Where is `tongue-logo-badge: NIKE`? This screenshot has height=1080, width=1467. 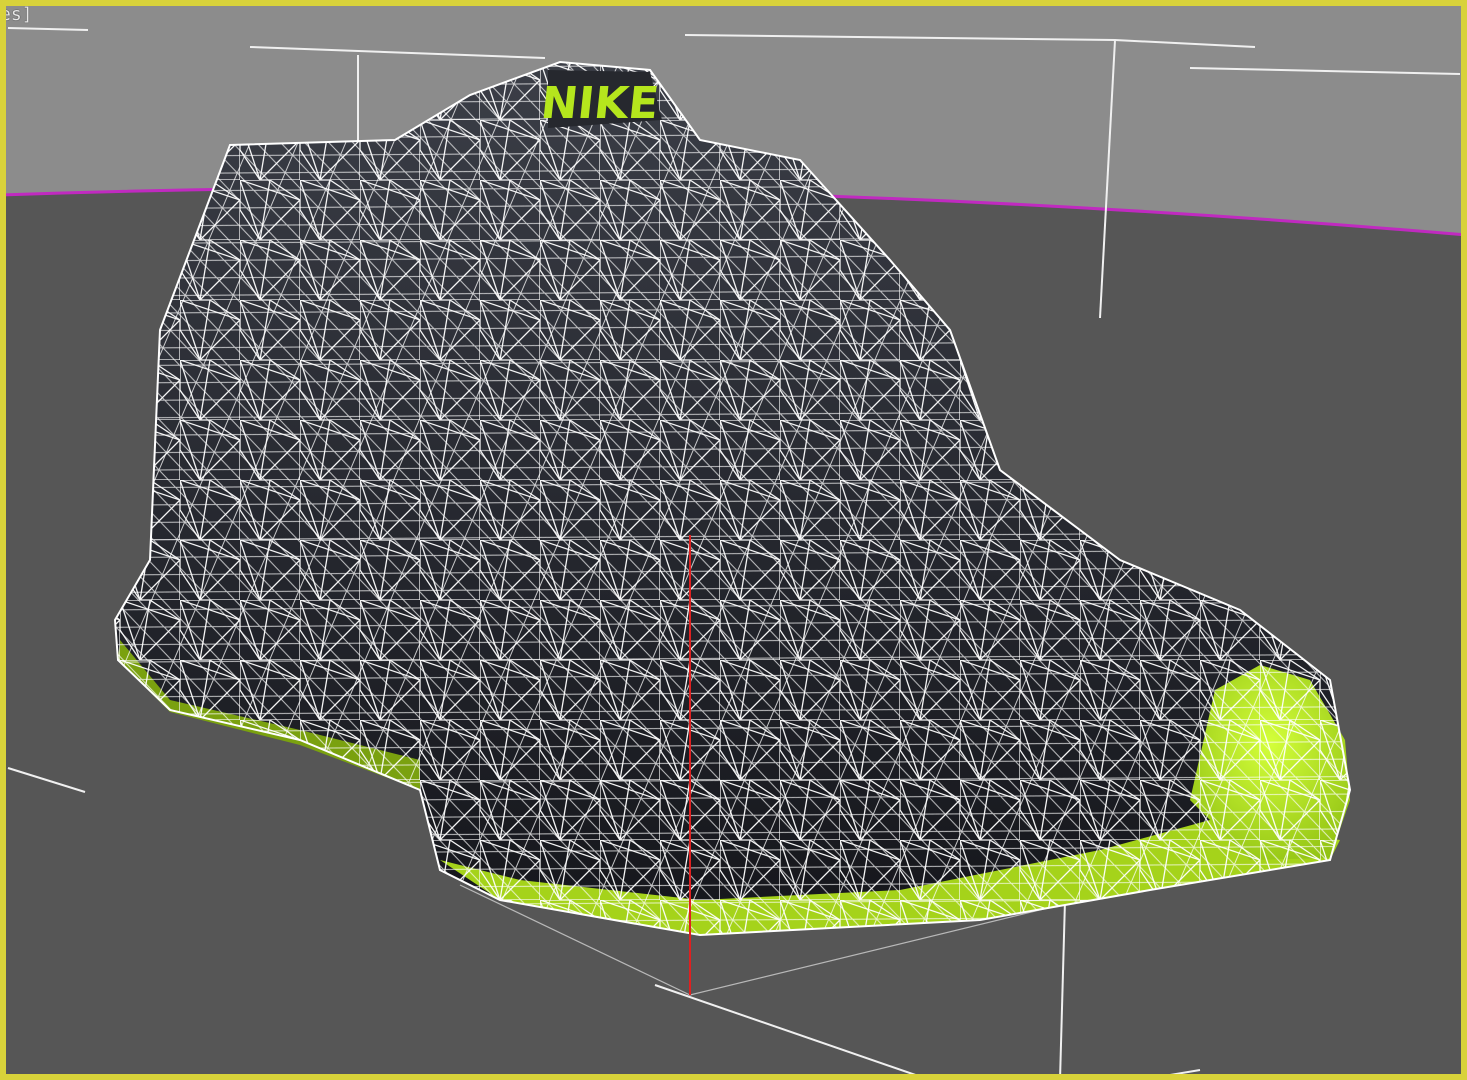
tongue-logo-badge: NIKE is located at coordinates (600, 99).